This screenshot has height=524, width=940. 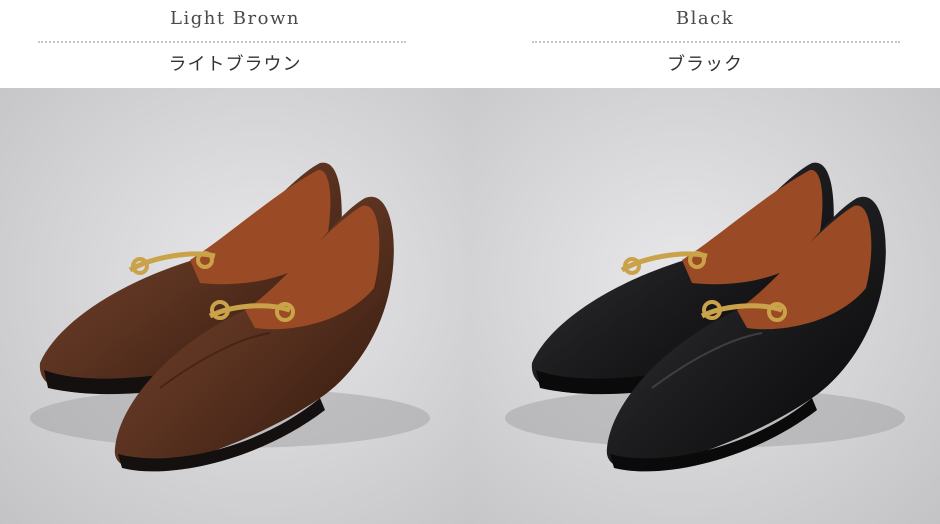 What do you see at coordinates (235, 64) in the screenshot?
I see `color-name-japanese: ライトブラウン` at bounding box center [235, 64].